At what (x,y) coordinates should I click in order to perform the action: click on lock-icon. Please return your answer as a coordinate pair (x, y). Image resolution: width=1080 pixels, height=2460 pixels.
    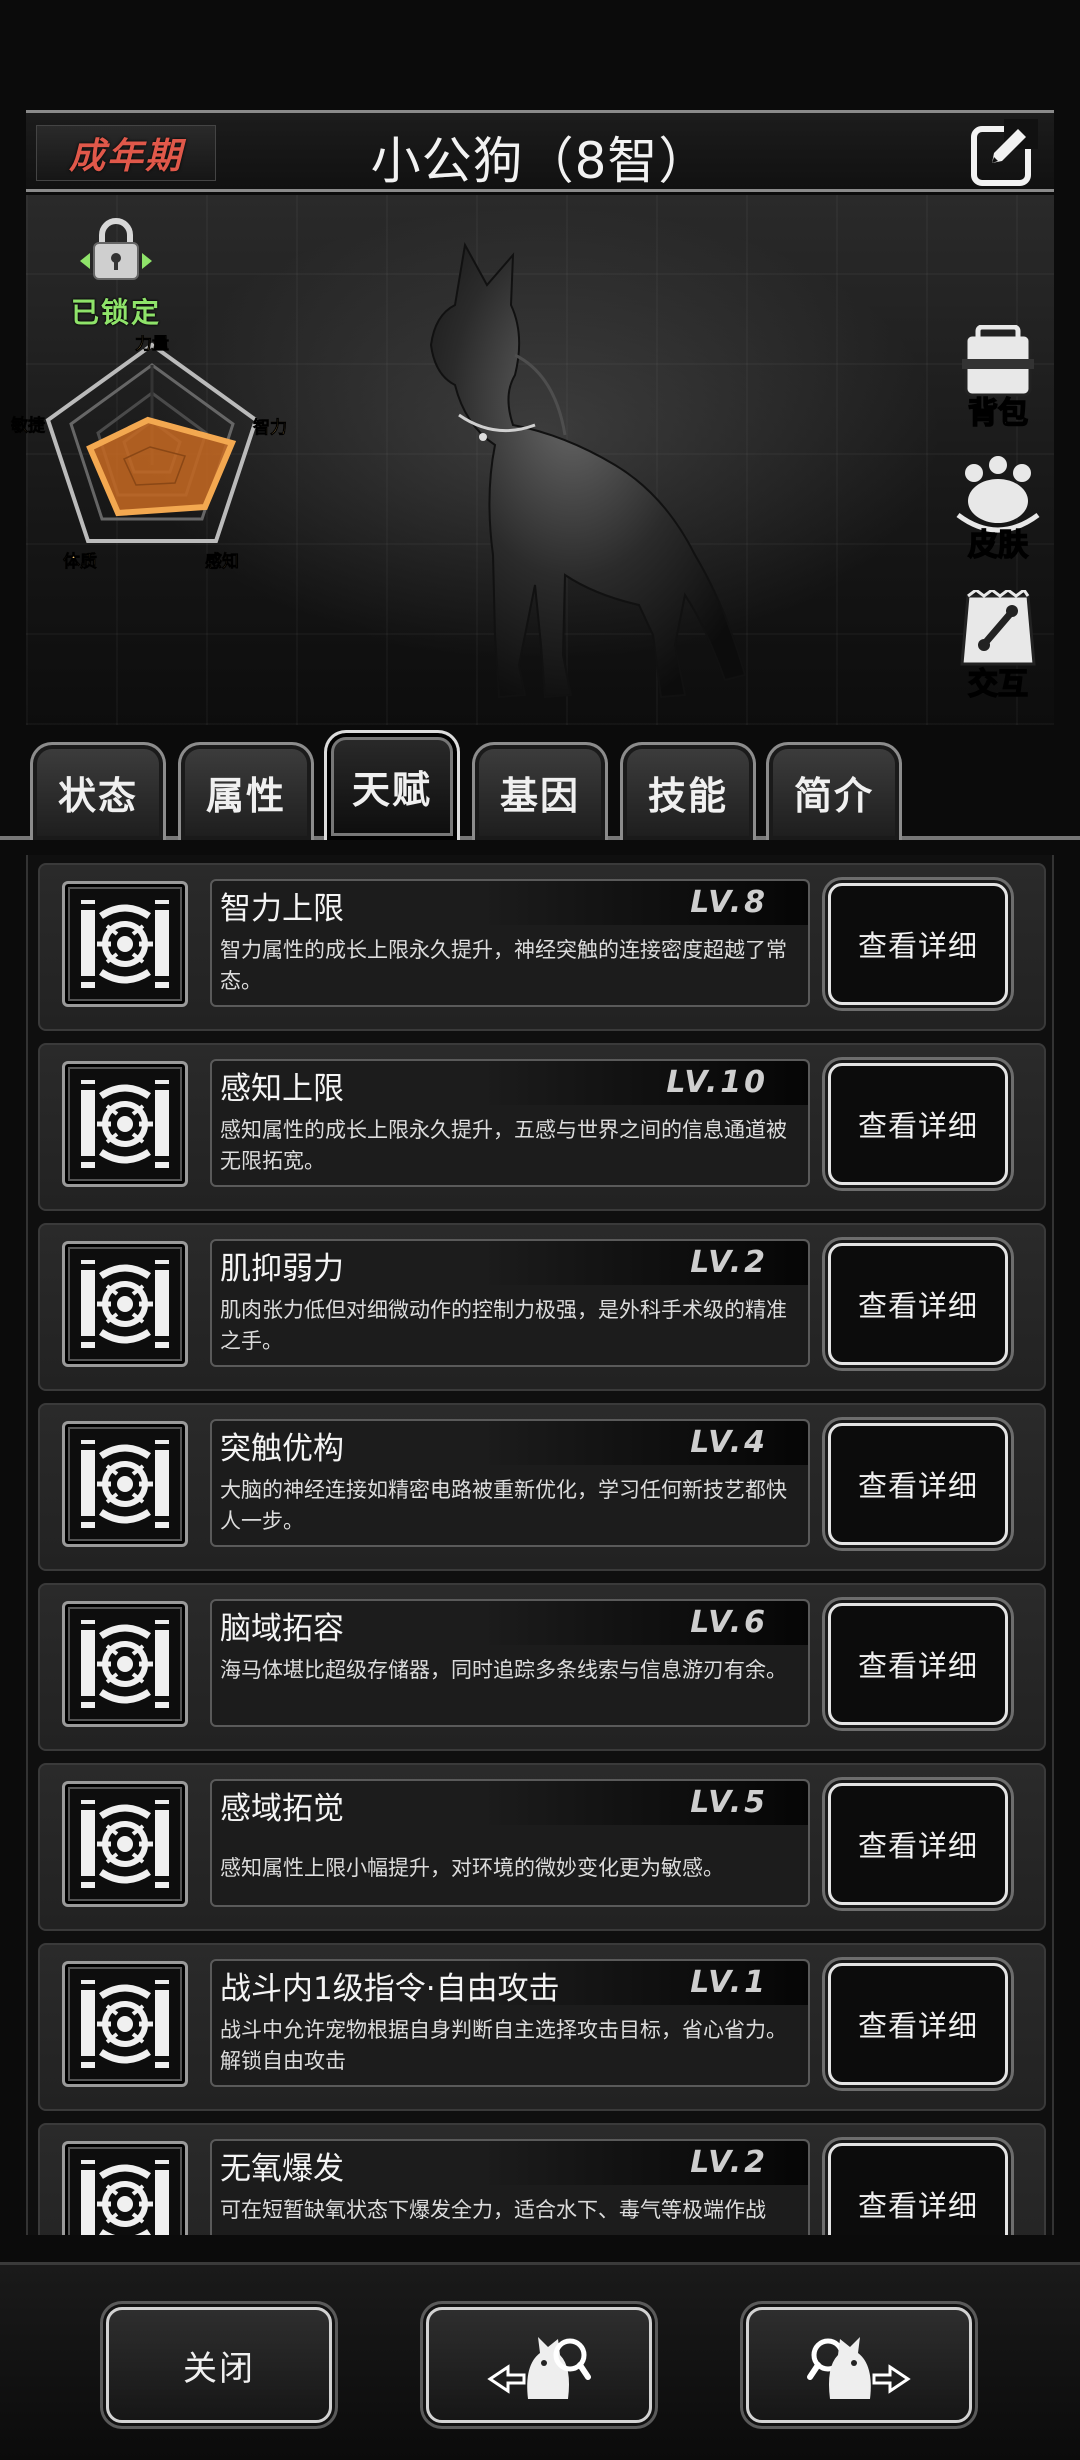
    Looking at the image, I should click on (116, 249).